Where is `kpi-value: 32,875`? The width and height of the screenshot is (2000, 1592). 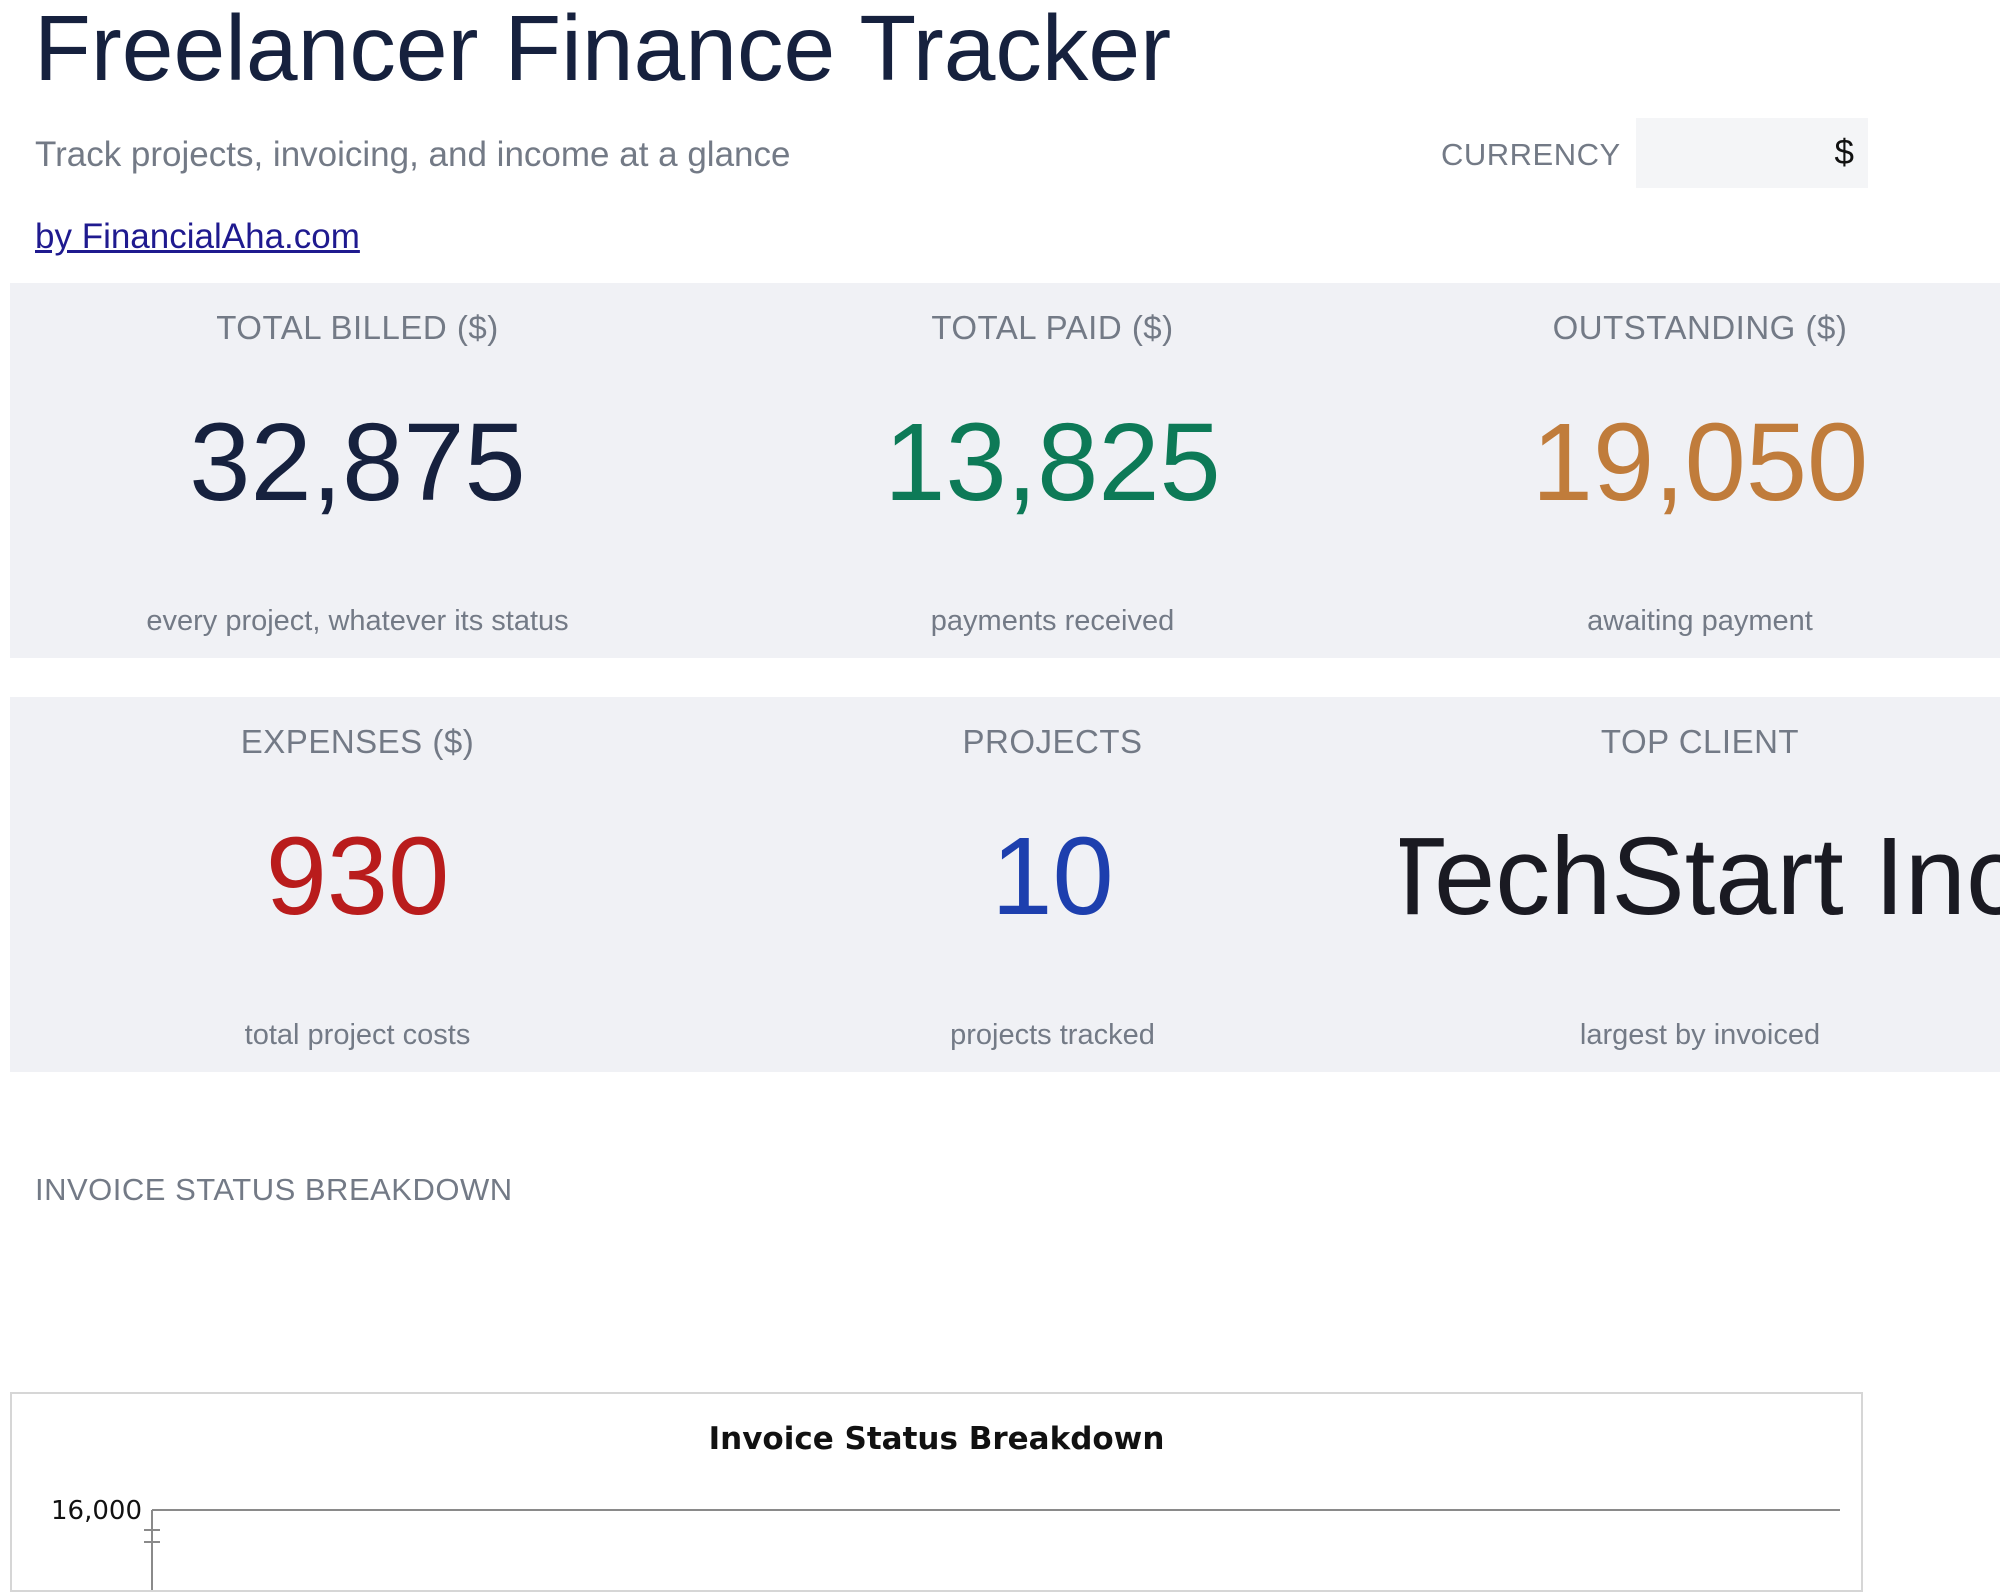
kpi-value: 32,875 is located at coordinates (357, 462).